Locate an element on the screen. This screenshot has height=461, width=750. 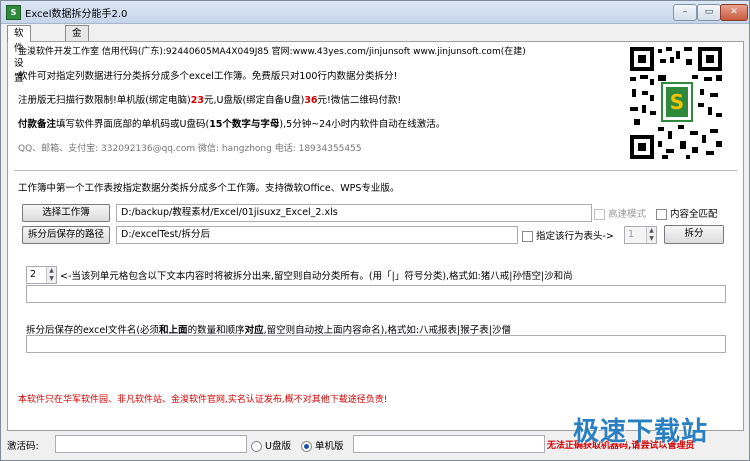
single-version-label: 单机版 is located at coordinates (329, 446).